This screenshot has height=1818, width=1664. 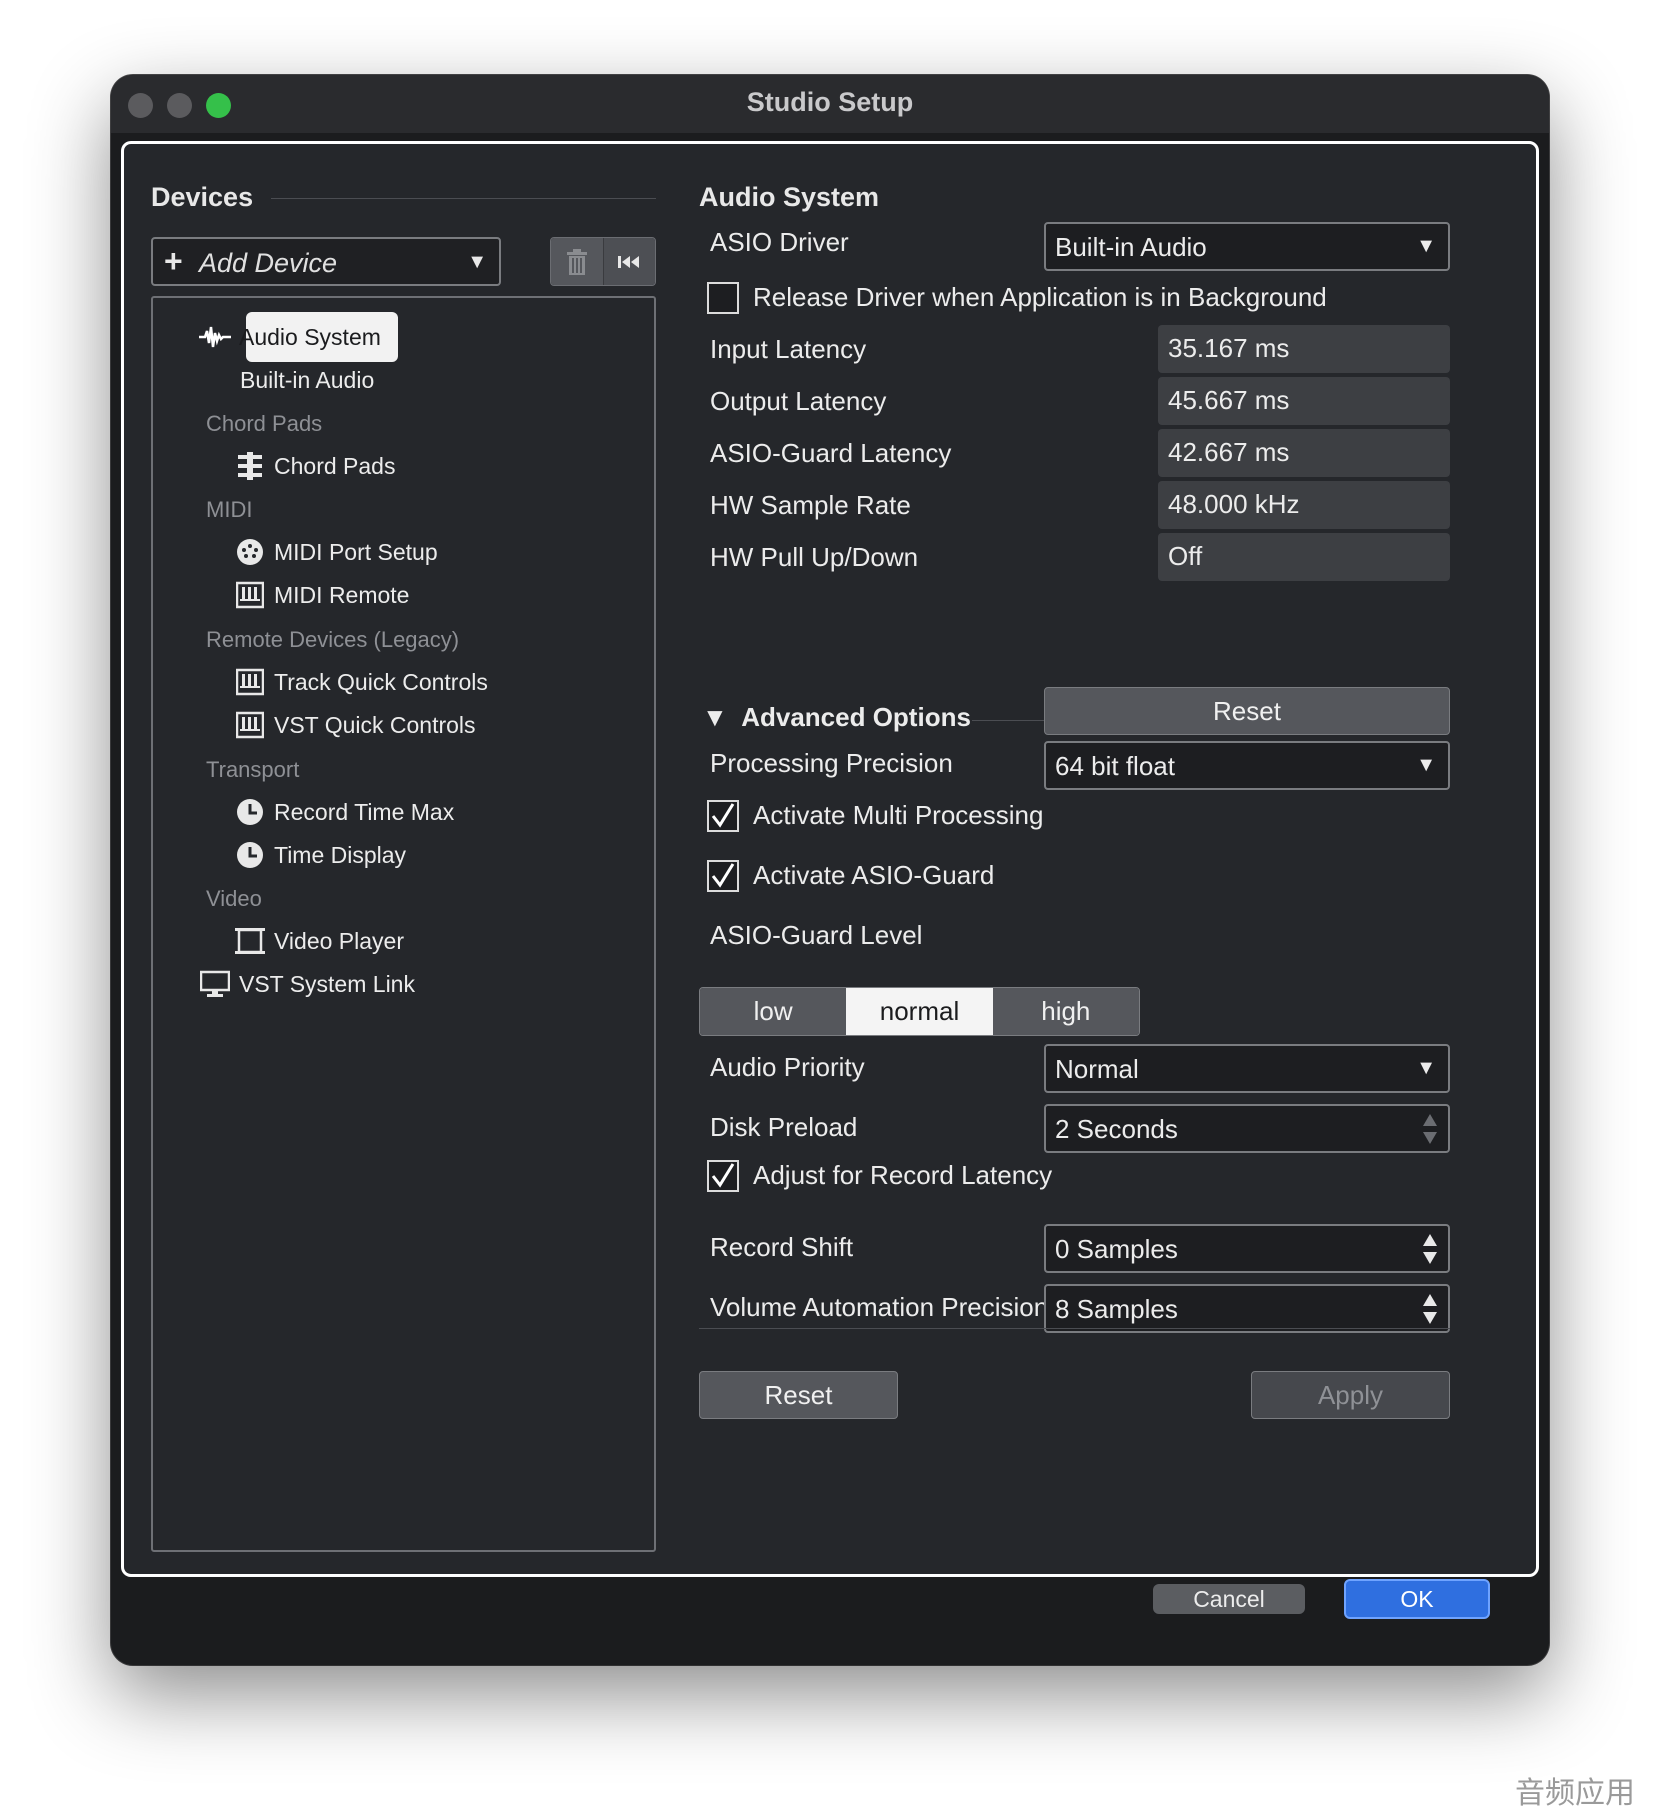 What do you see at coordinates (789, 197) in the screenshot?
I see `audio-system-title: Audio System` at bounding box center [789, 197].